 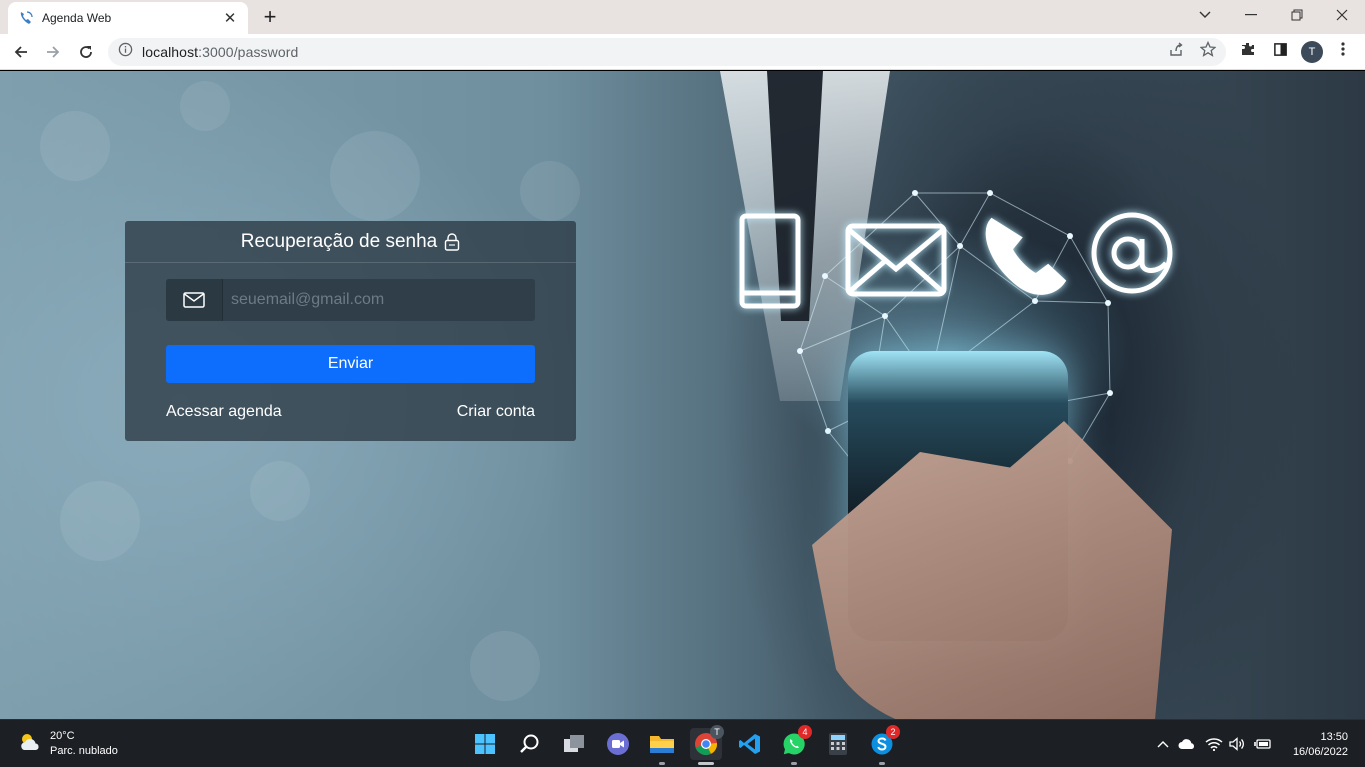 I want to click on login-link: Acessar agenda, so click(x=224, y=412).